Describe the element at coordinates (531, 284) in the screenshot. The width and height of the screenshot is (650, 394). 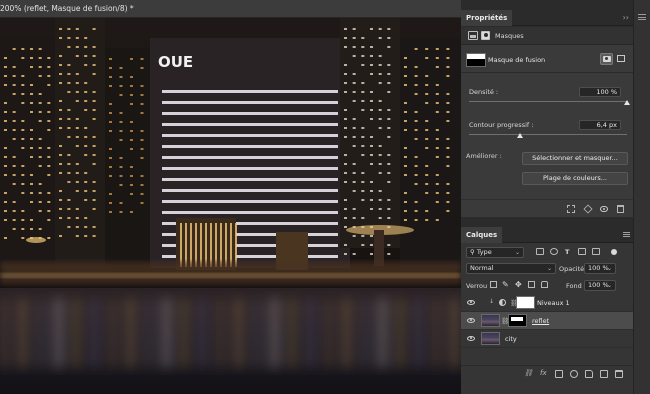
I see `lock-artboard-icon` at that location.